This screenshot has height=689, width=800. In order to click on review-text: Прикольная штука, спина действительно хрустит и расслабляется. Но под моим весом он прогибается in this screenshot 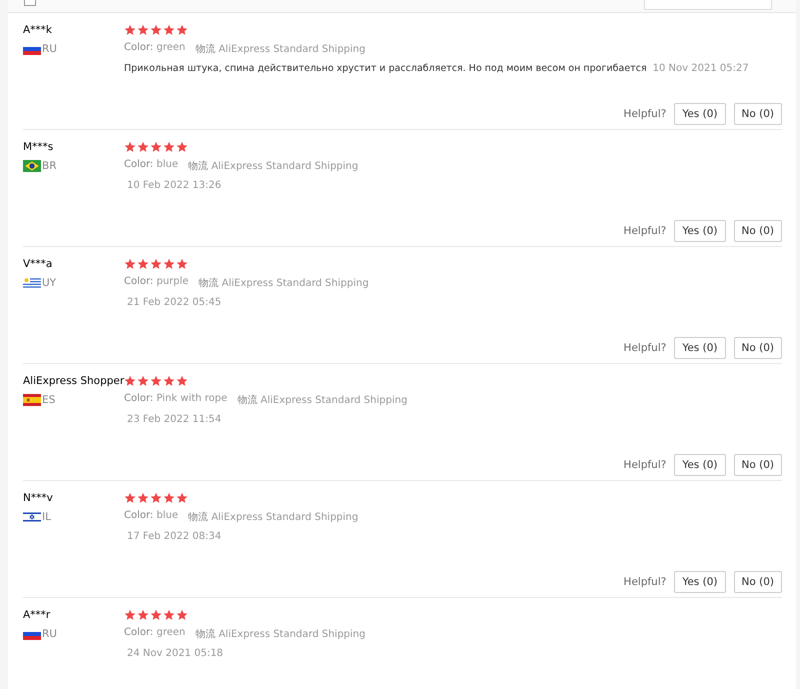, I will do `click(385, 69)`.